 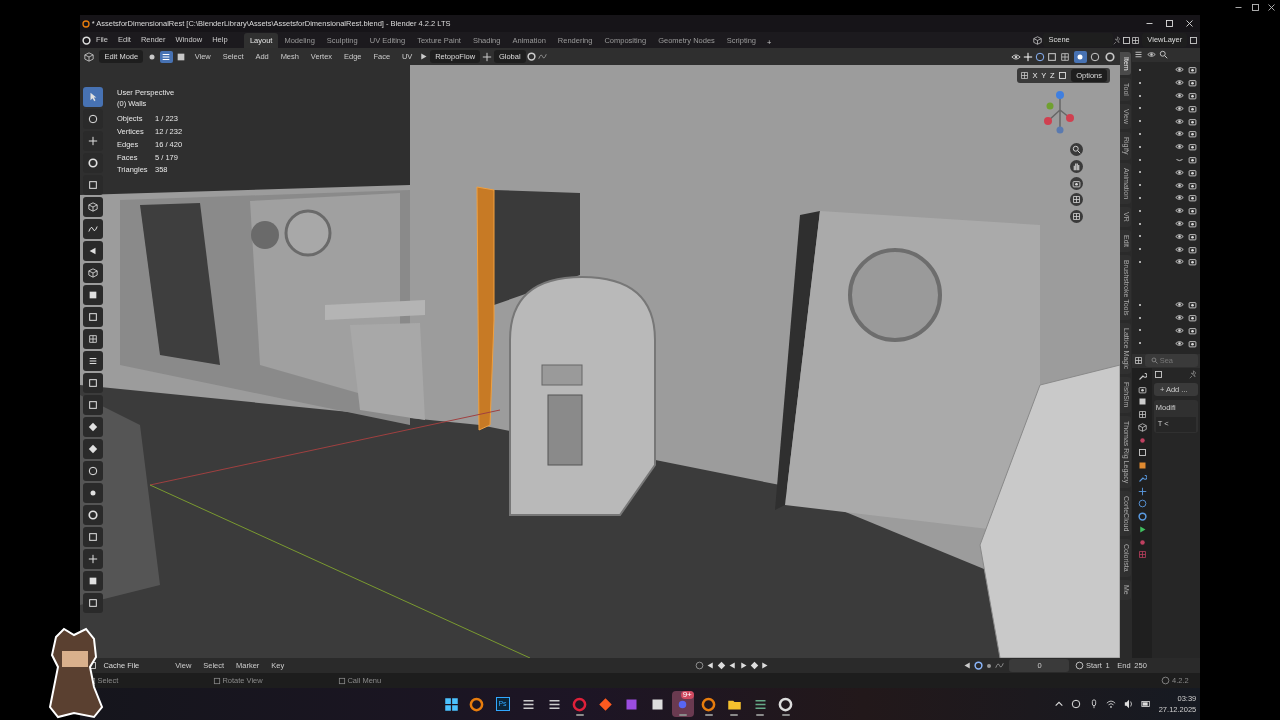 I want to click on grid-view-icon, so click(x=1076, y=216).